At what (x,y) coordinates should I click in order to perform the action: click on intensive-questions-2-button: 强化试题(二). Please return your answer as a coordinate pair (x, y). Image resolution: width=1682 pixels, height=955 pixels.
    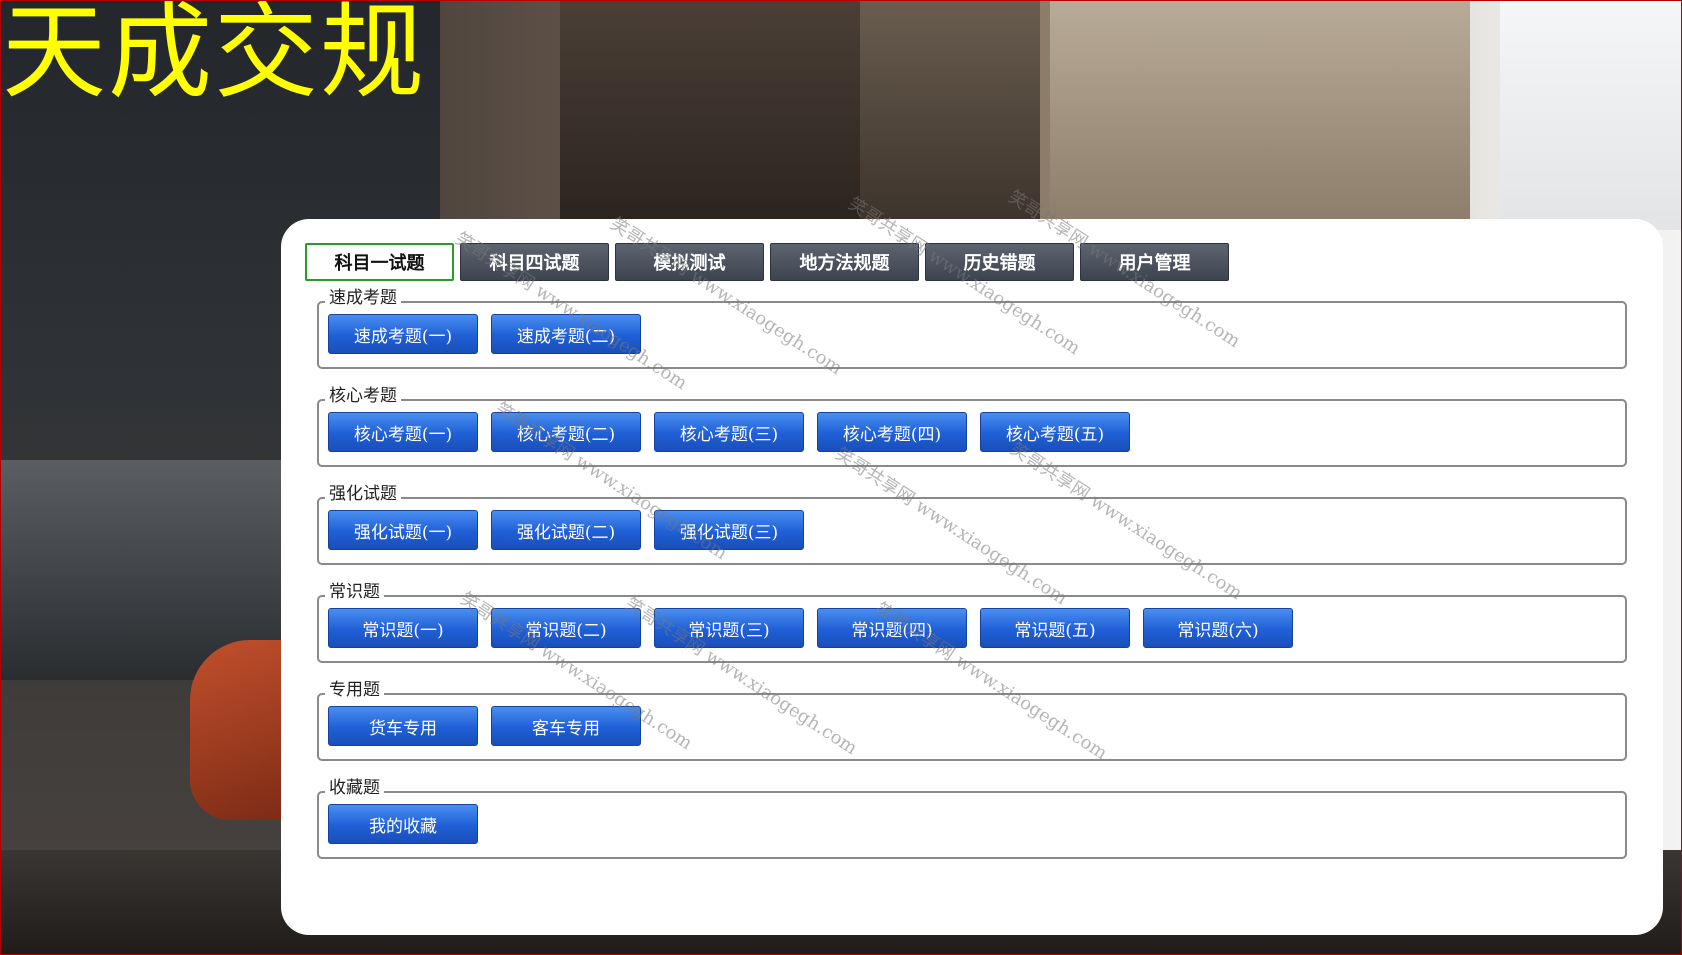
    Looking at the image, I should click on (566, 530).